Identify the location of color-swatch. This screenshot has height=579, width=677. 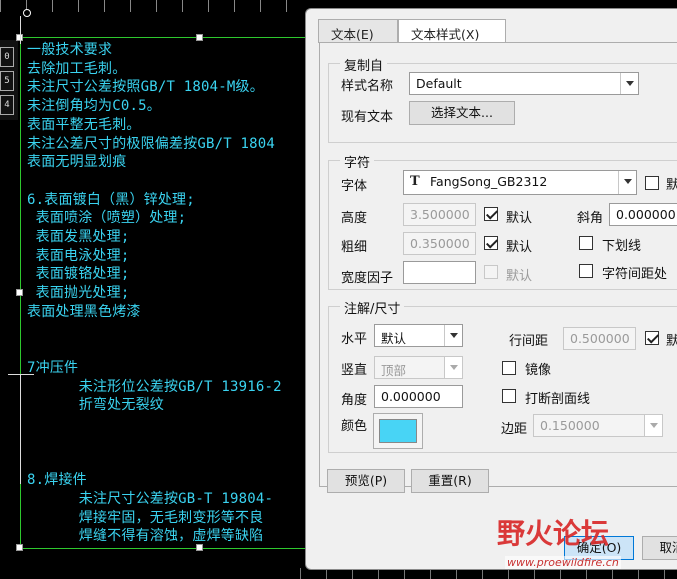
(398, 431).